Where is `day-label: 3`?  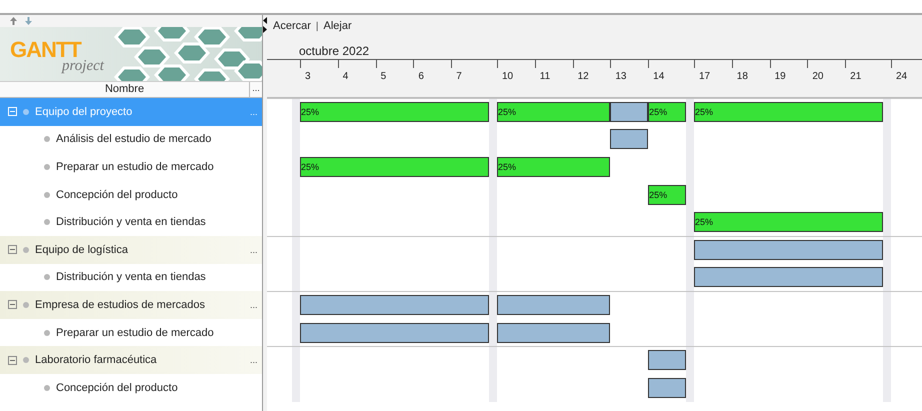 day-label: 3 is located at coordinates (308, 76).